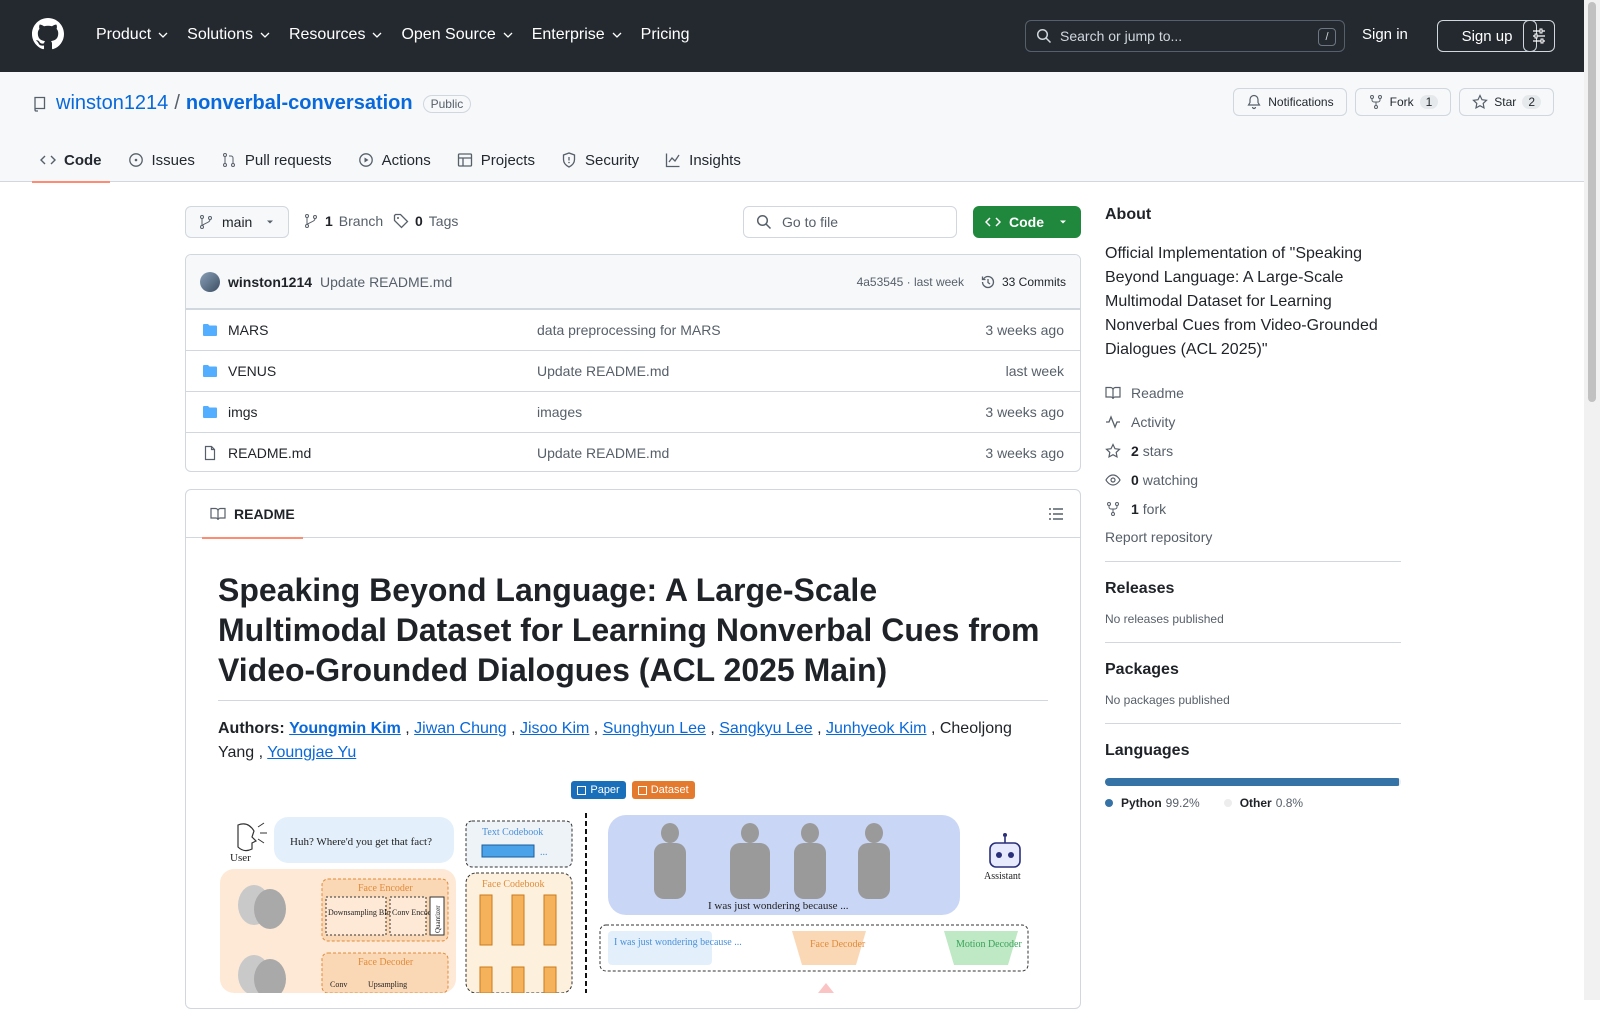  I want to click on commit-message: Update README.md, so click(386, 282).